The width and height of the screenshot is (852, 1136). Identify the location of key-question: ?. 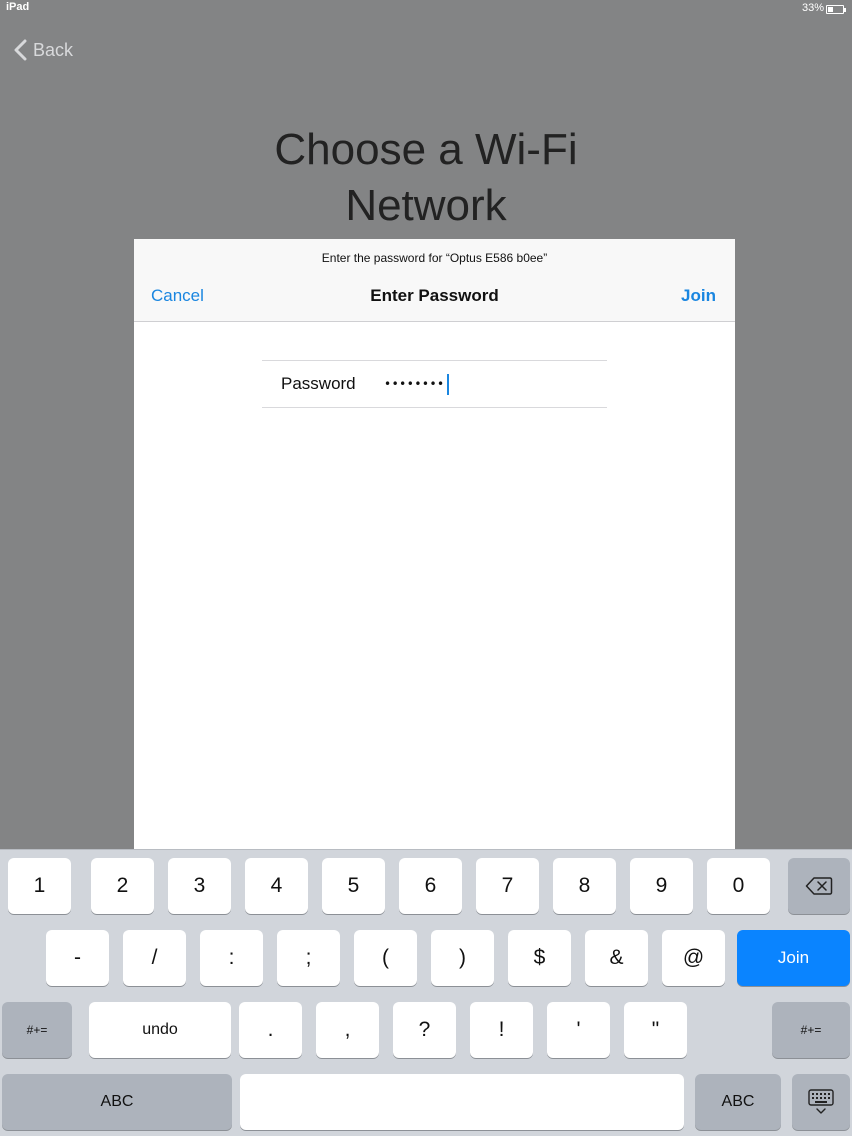
(424, 1030).